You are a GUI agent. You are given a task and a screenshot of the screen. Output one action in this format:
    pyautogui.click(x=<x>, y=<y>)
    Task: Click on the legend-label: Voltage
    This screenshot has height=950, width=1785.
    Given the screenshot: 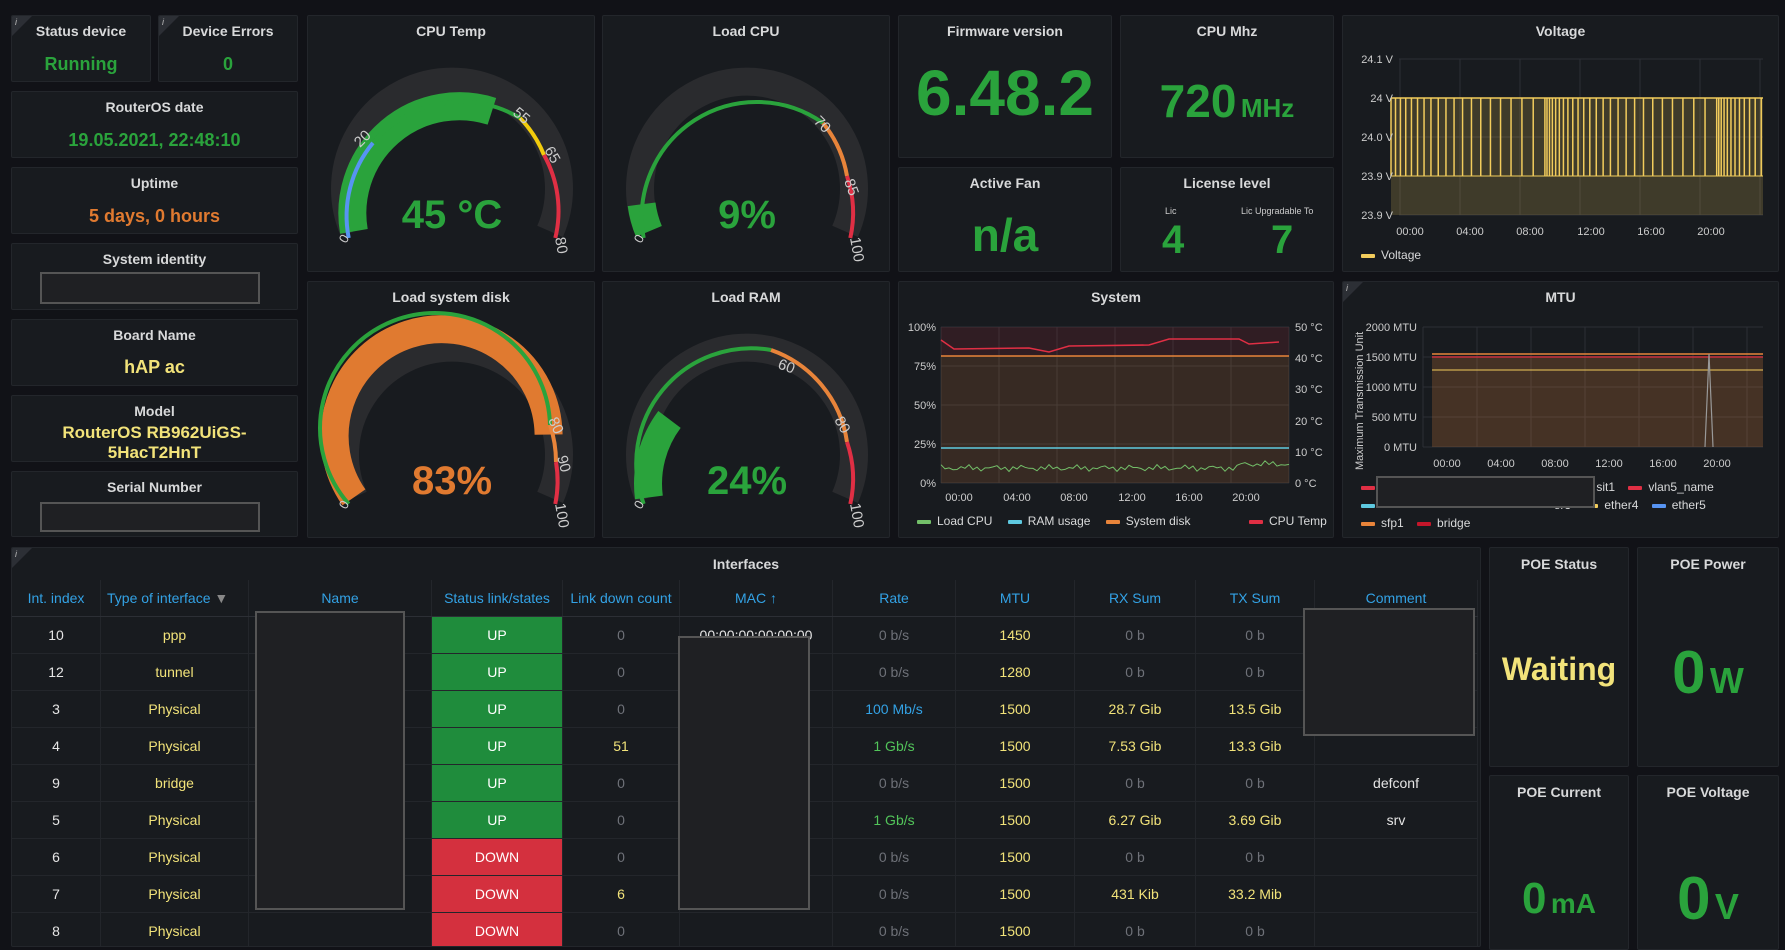 What is the action you would take?
    pyautogui.click(x=1401, y=255)
    